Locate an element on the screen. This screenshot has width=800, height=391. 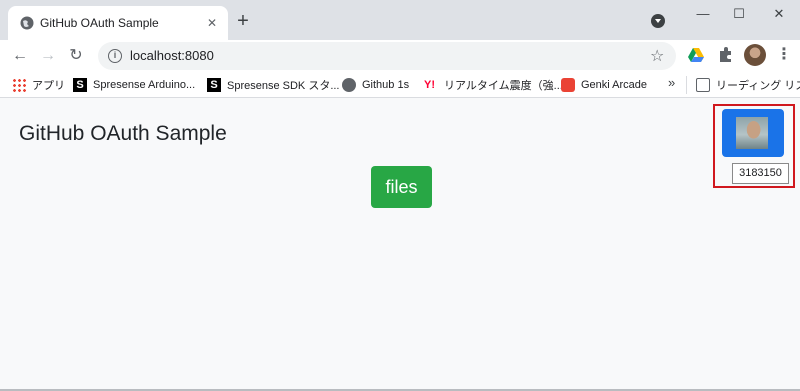
genki-arcade-icon is located at coordinates (568, 85).